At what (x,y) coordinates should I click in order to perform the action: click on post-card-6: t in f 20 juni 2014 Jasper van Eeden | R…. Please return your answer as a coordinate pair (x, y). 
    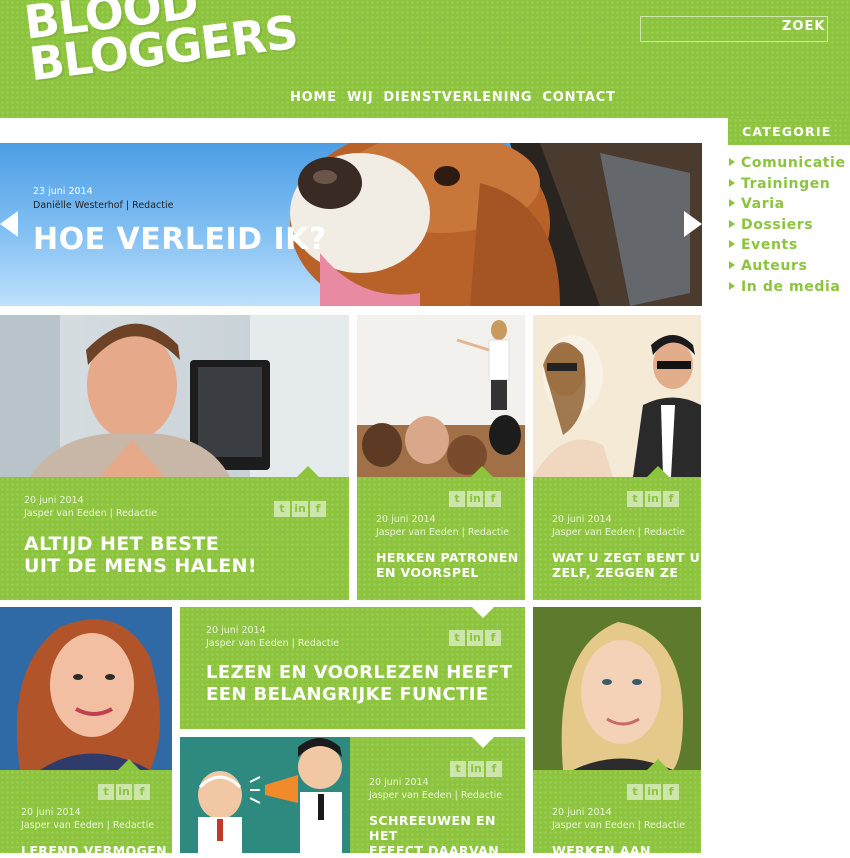
    Looking at the image, I should click on (86, 808).